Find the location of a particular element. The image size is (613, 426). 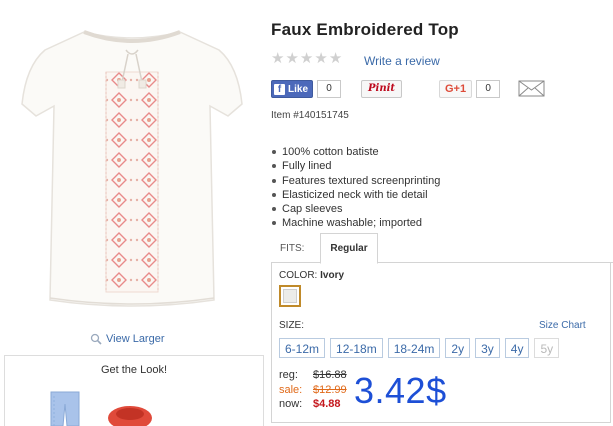

pinterest-pin-button: Pinit is located at coordinates (382, 89).